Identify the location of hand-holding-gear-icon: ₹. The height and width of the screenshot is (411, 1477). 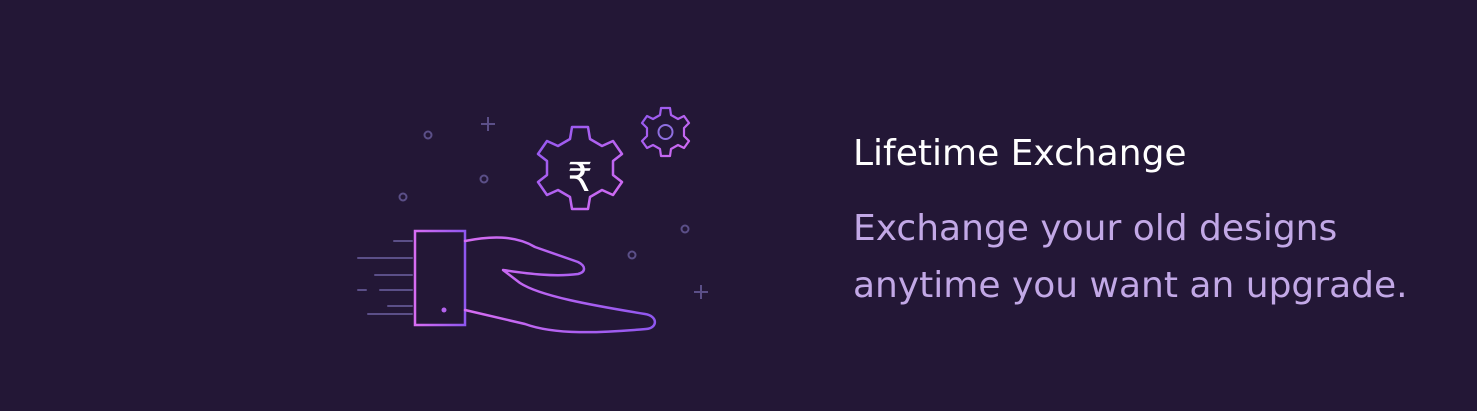
(532, 220).